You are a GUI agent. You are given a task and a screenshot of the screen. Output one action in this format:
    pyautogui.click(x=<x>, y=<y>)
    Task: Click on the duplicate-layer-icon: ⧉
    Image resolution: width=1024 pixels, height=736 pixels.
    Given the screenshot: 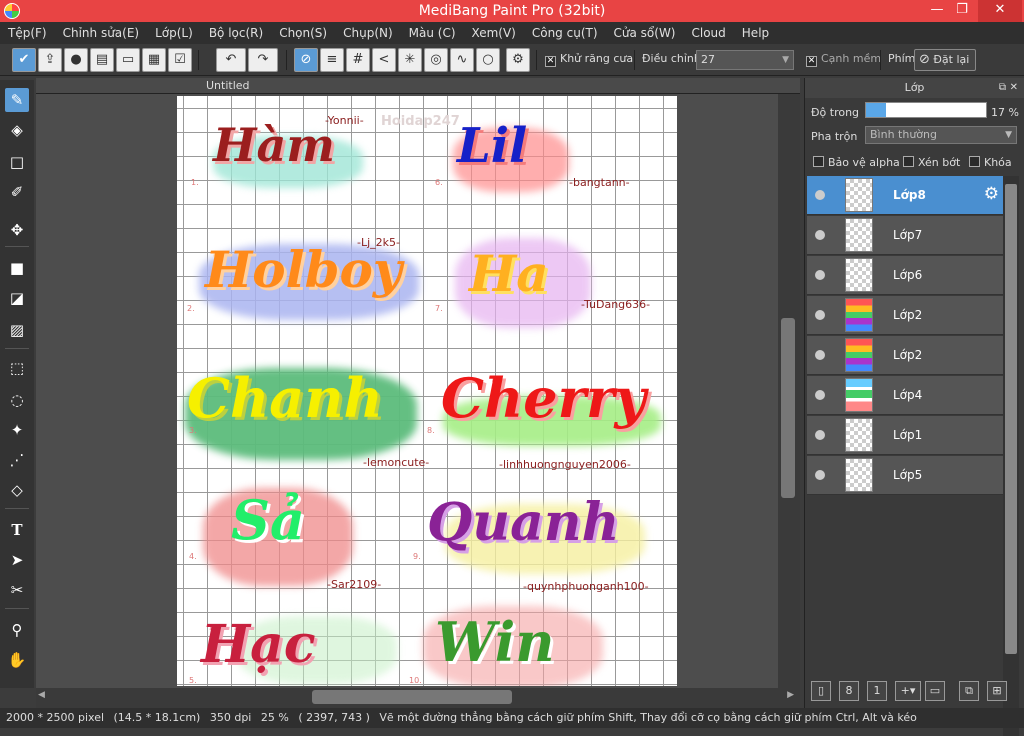 What is the action you would take?
    pyautogui.click(x=969, y=691)
    